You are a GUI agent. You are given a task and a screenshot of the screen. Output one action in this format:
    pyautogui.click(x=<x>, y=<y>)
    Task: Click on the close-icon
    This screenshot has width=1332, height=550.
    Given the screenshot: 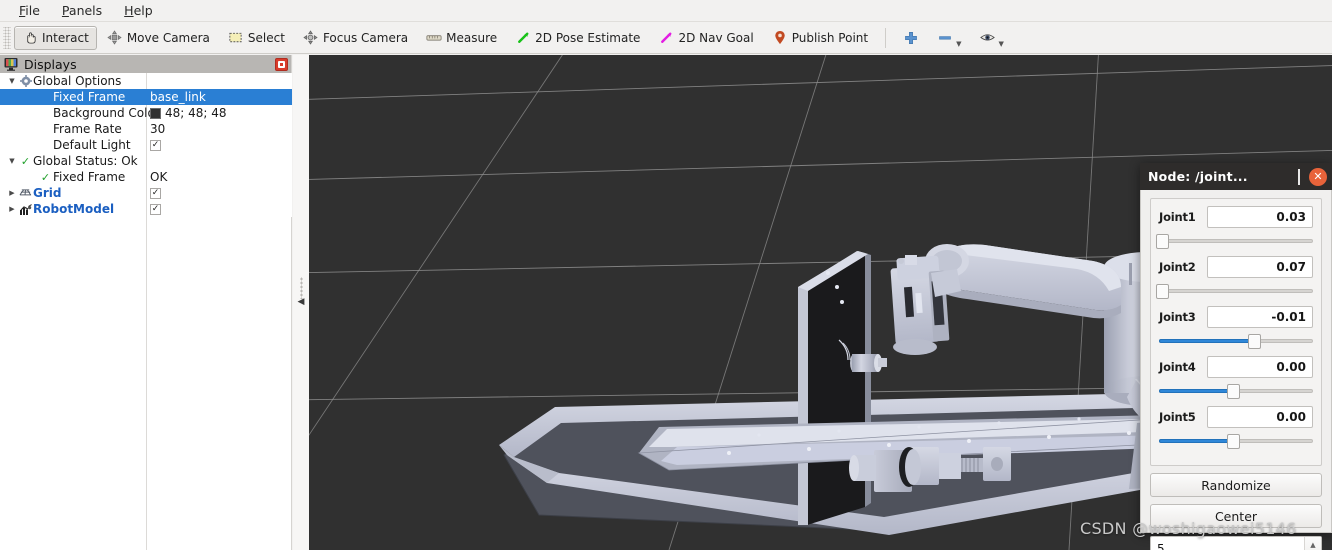 What is the action you would take?
    pyautogui.click(x=281, y=64)
    